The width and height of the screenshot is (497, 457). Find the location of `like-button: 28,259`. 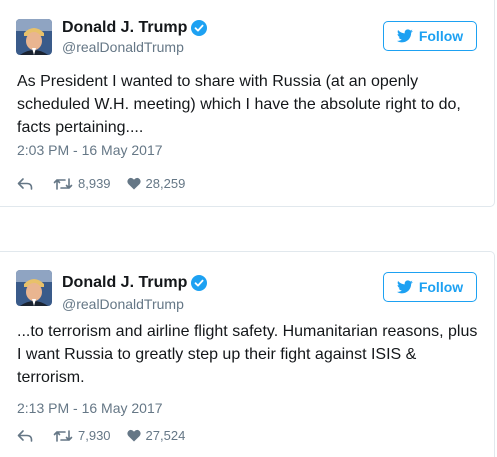

like-button: 28,259 is located at coordinates (156, 183).